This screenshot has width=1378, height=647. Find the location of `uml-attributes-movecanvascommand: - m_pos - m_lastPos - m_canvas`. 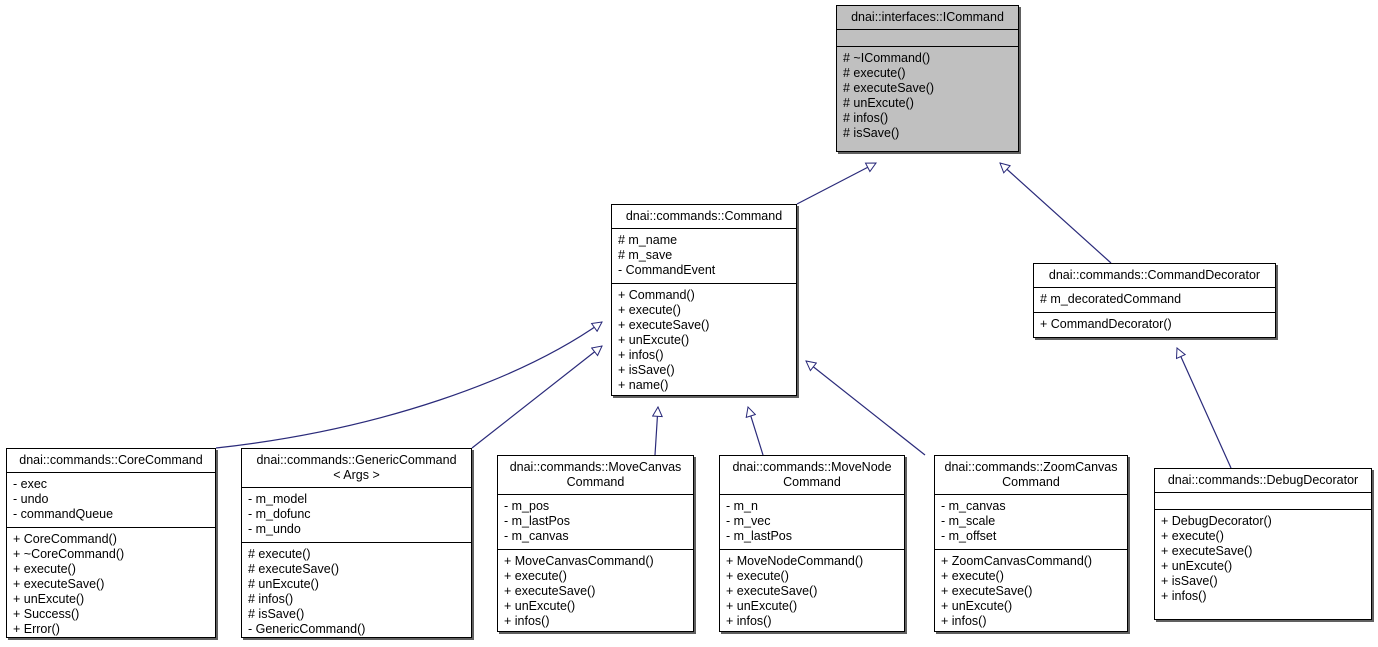

uml-attributes-movecanvascommand: - m_pos - m_lastPos - m_canvas is located at coordinates (595, 522).